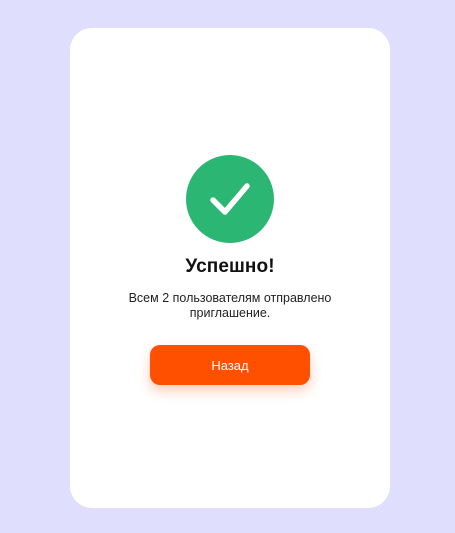 This screenshot has height=533, width=455. I want to click on checkmark-icon, so click(230, 199).